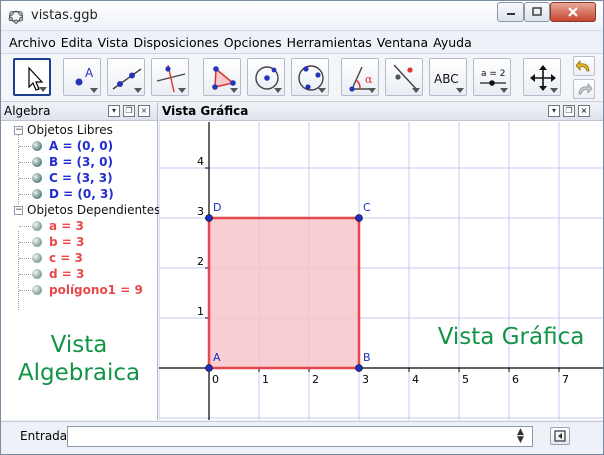 Image resolution: width=604 pixels, height=455 pixels. What do you see at coordinates (284, 293) in the screenshot?
I see `polygon-layer` at bounding box center [284, 293].